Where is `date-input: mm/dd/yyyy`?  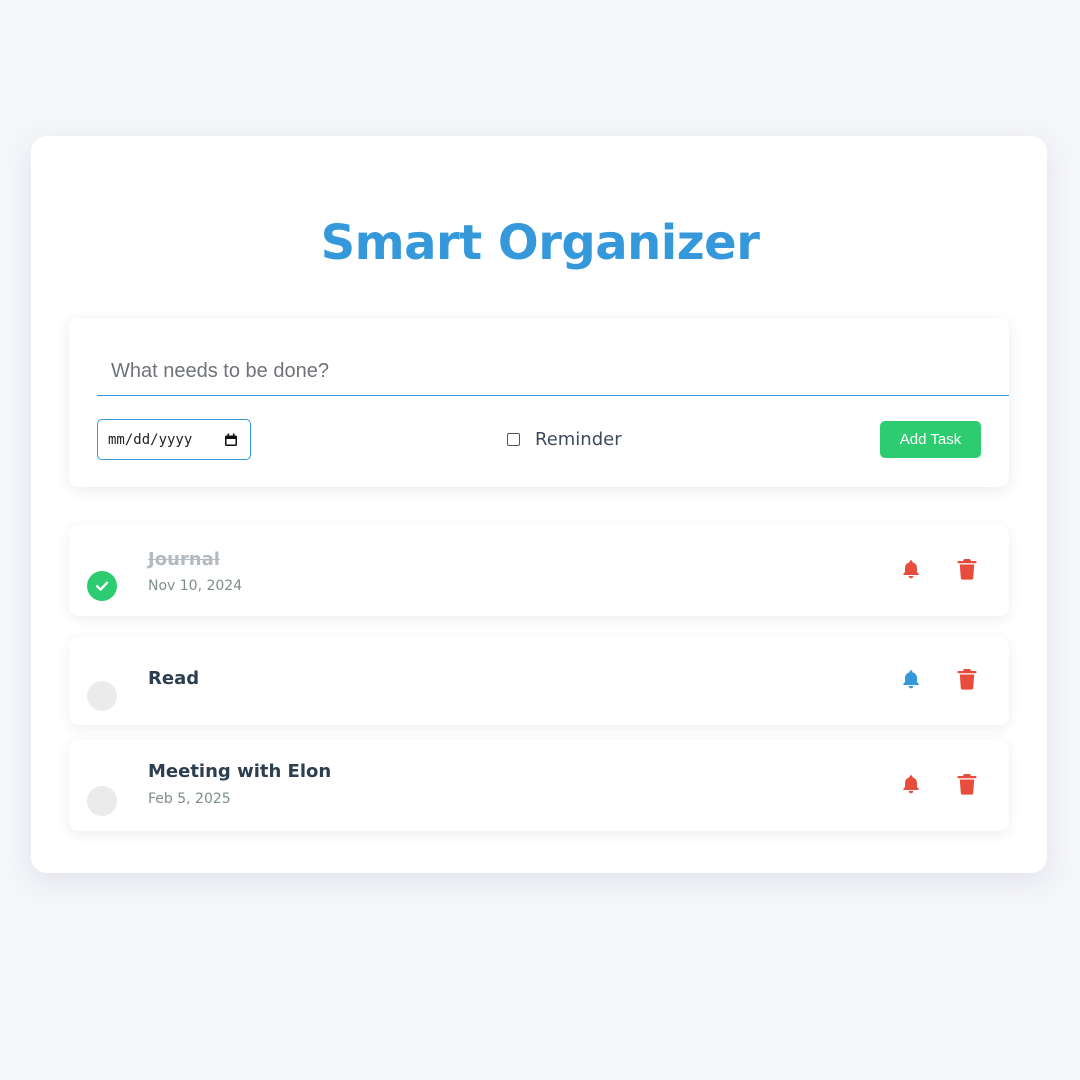
date-input: mm/dd/yyyy is located at coordinates (174, 439).